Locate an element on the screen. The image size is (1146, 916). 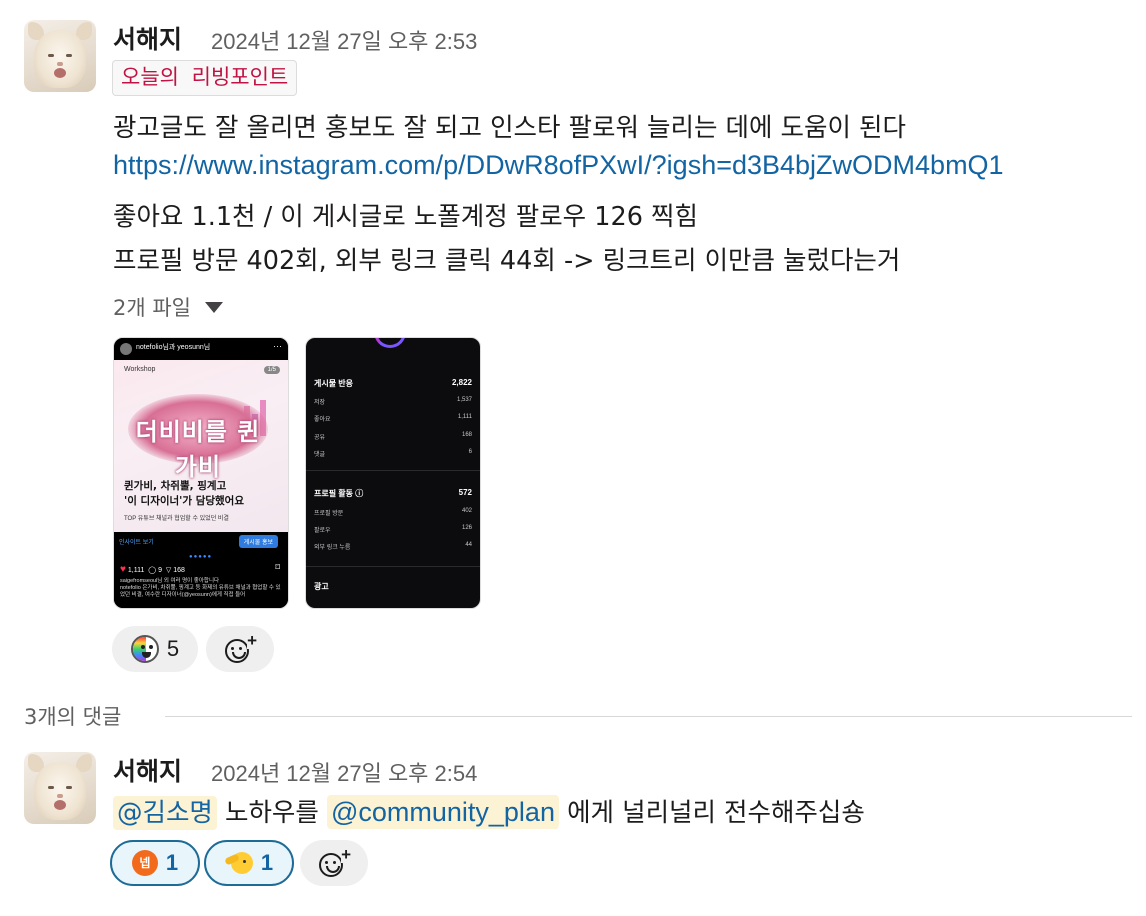
files-count-label: 2개 파일 is located at coordinates (152, 308).